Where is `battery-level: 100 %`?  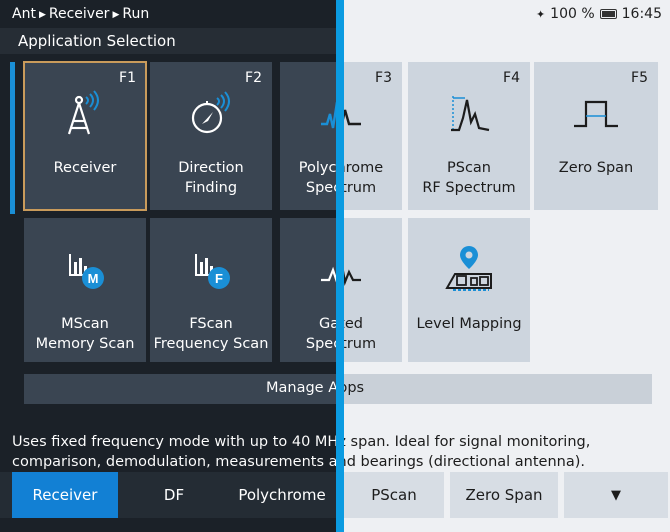 battery-level: 100 % is located at coordinates (572, 14).